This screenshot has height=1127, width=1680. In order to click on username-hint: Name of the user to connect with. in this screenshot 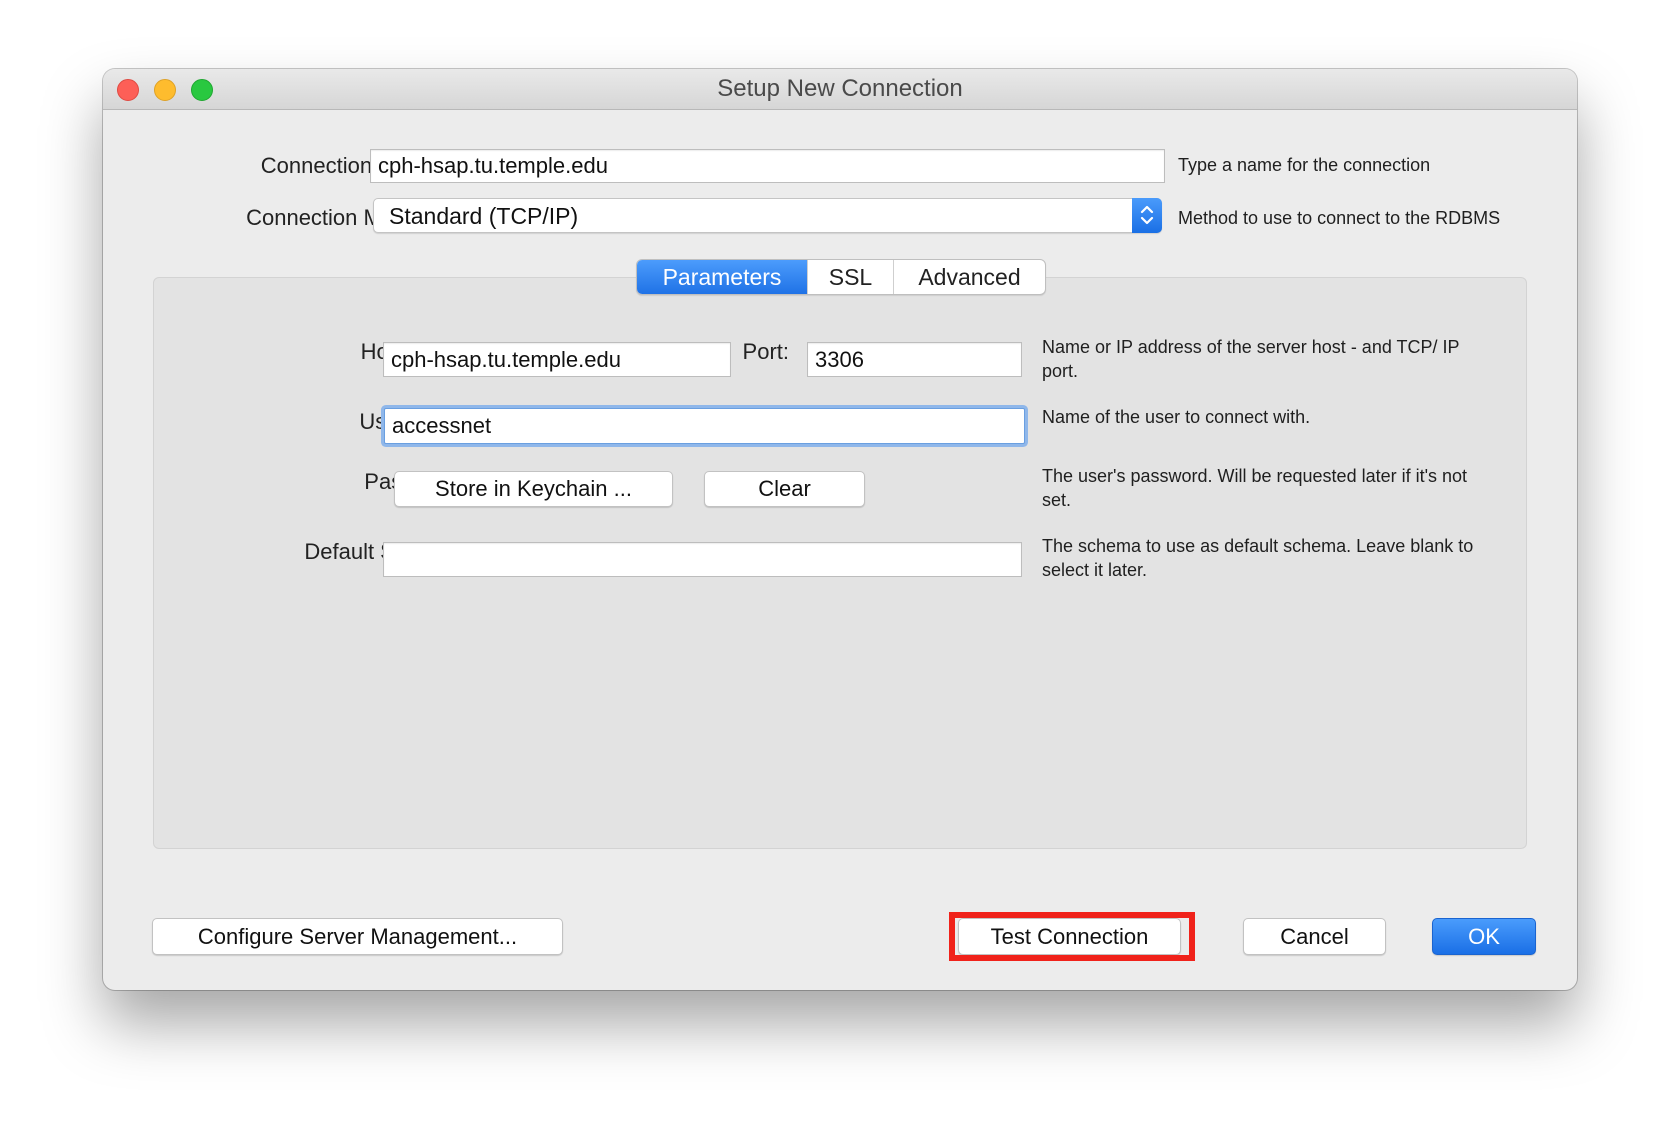, I will do `click(1176, 417)`.